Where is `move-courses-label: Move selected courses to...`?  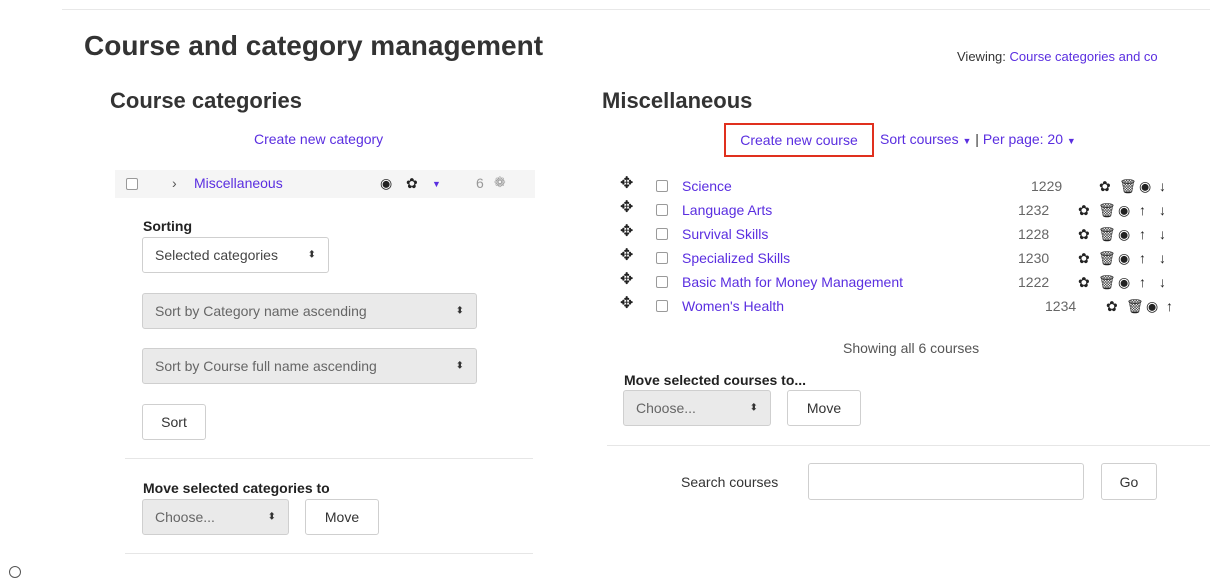
move-courses-label: Move selected courses to... is located at coordinates (715, 380).